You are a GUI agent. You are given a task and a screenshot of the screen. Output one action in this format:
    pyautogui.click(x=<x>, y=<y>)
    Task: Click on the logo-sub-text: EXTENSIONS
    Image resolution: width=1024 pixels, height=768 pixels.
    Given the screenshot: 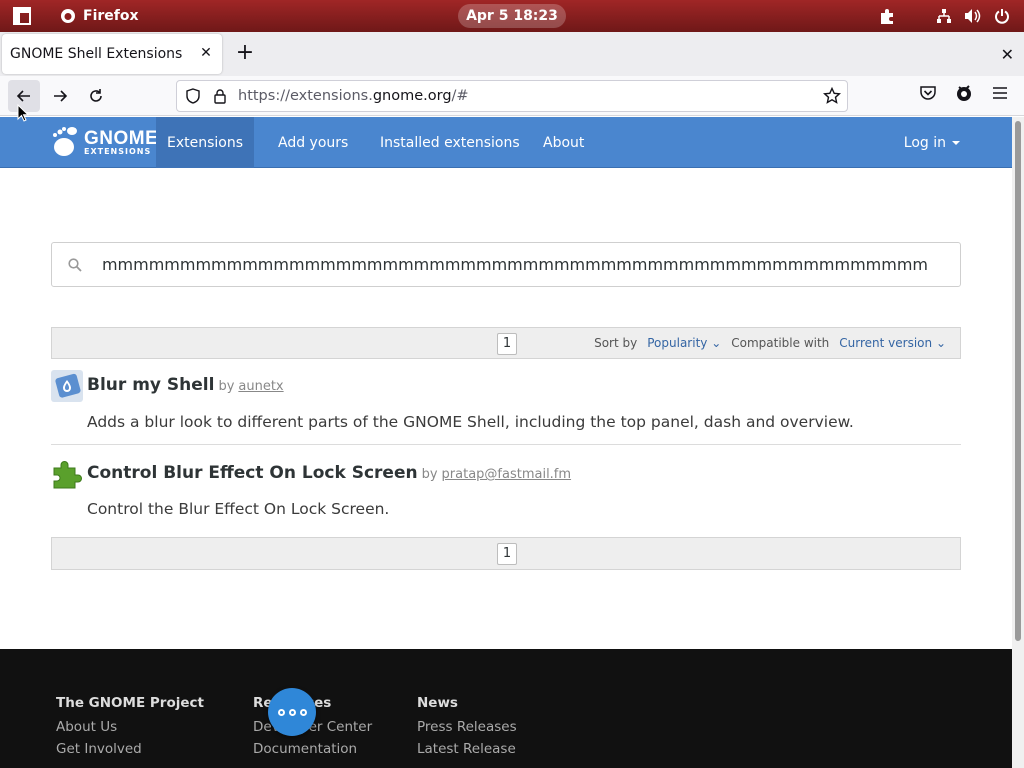 What is the action you would take?
    pyautogui.click(x=118, y=151)
    